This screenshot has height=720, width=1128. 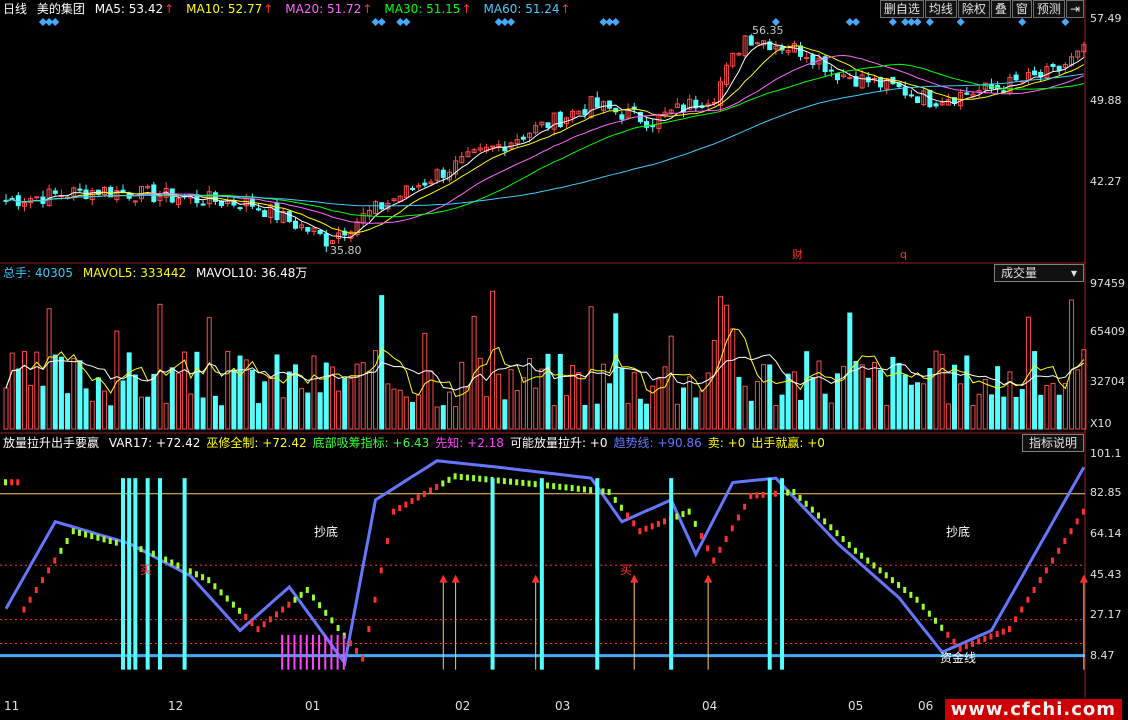 What do you see at coordinates (1107, 331) in the screenshot?
I see `volume-tick: 65409` at bounding box center [1107, 331].